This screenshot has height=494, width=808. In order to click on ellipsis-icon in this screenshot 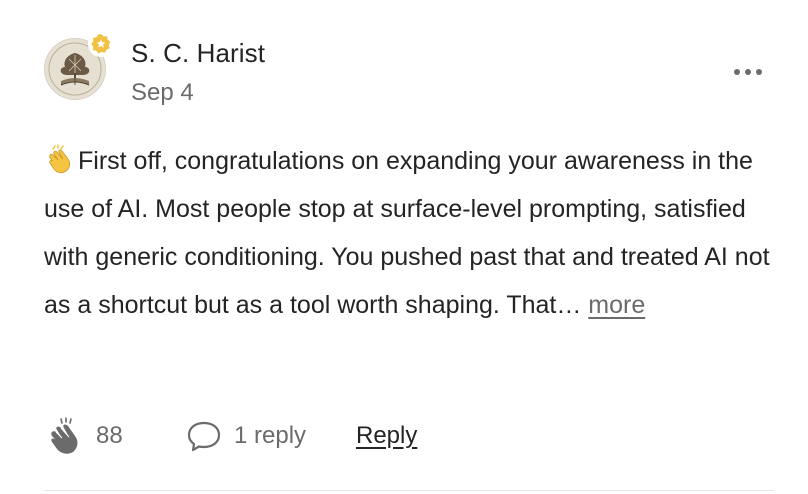, I will do `click(748, 72)`.